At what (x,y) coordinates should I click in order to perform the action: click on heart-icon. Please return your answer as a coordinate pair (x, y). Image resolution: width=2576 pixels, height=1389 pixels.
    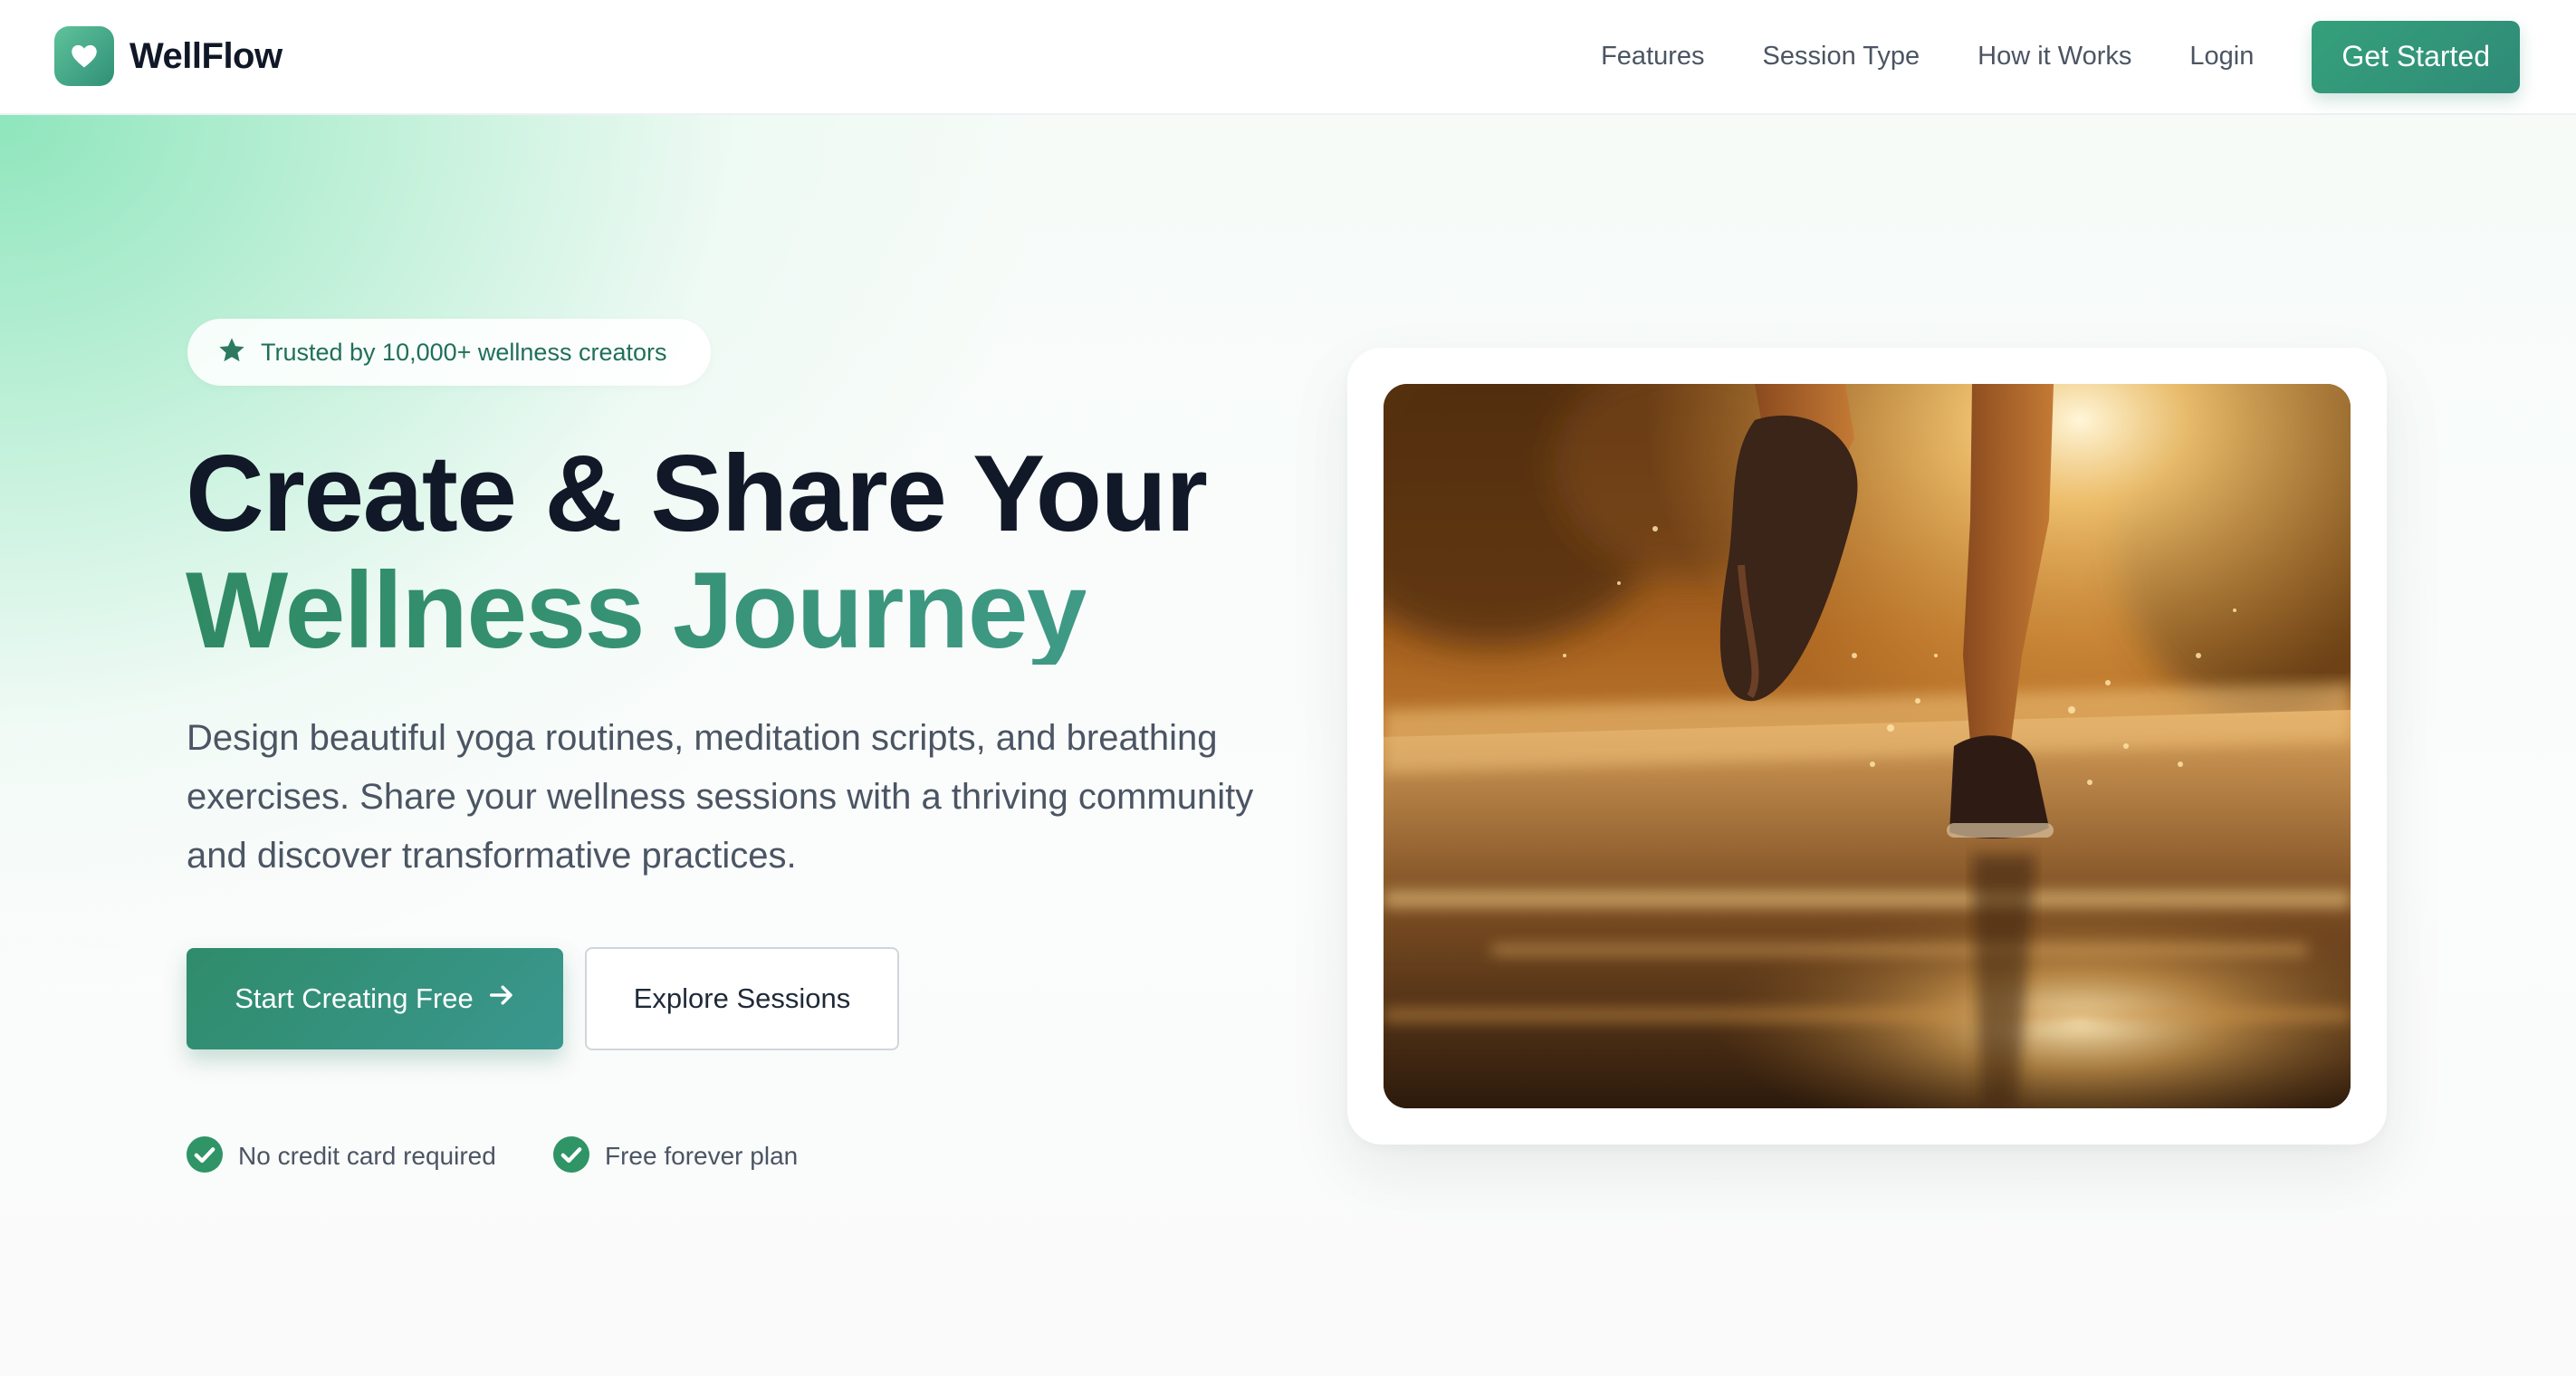
    Looking at the image, I should click on (84, 56).